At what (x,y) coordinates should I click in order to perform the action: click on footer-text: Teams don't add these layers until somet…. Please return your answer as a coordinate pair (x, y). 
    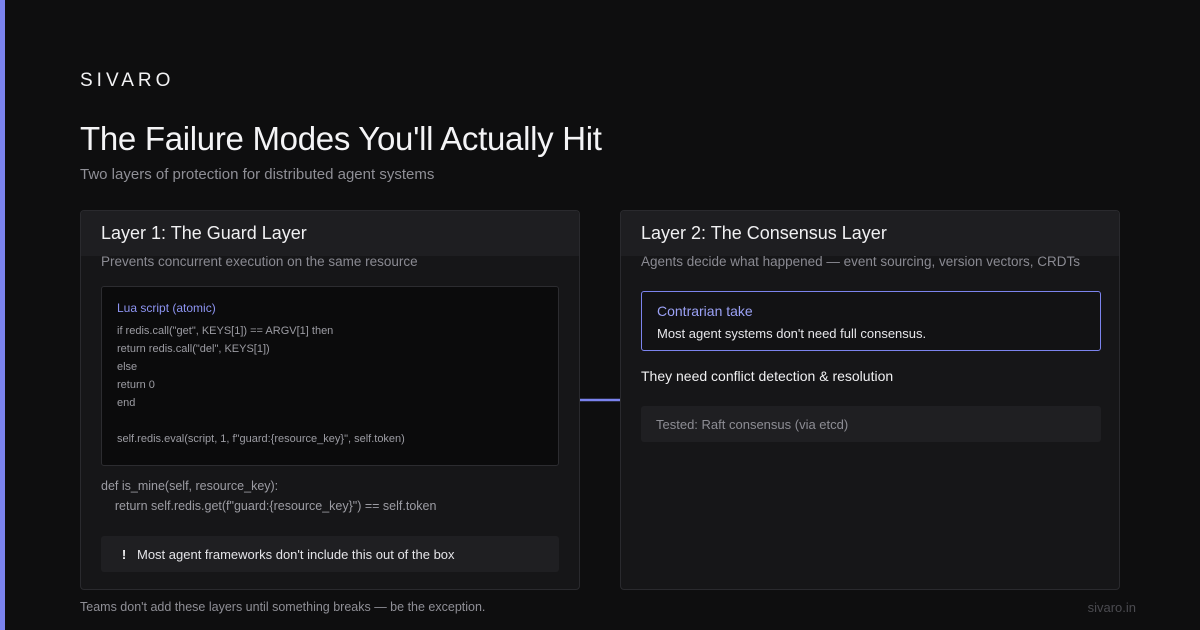
    Looking at the image, I should click on (283, 607).